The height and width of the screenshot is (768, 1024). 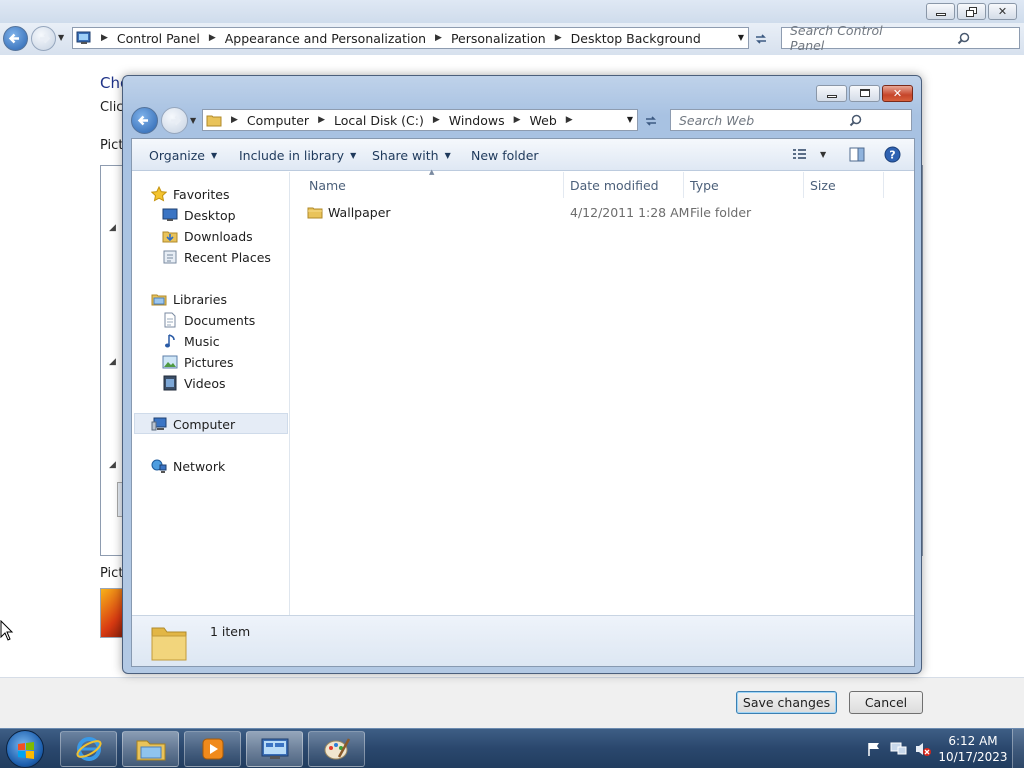 What do you see at coordinates (864, 93) in the screenshot?
I see `dialog-maximize-button` at bounding box center [864, 93].